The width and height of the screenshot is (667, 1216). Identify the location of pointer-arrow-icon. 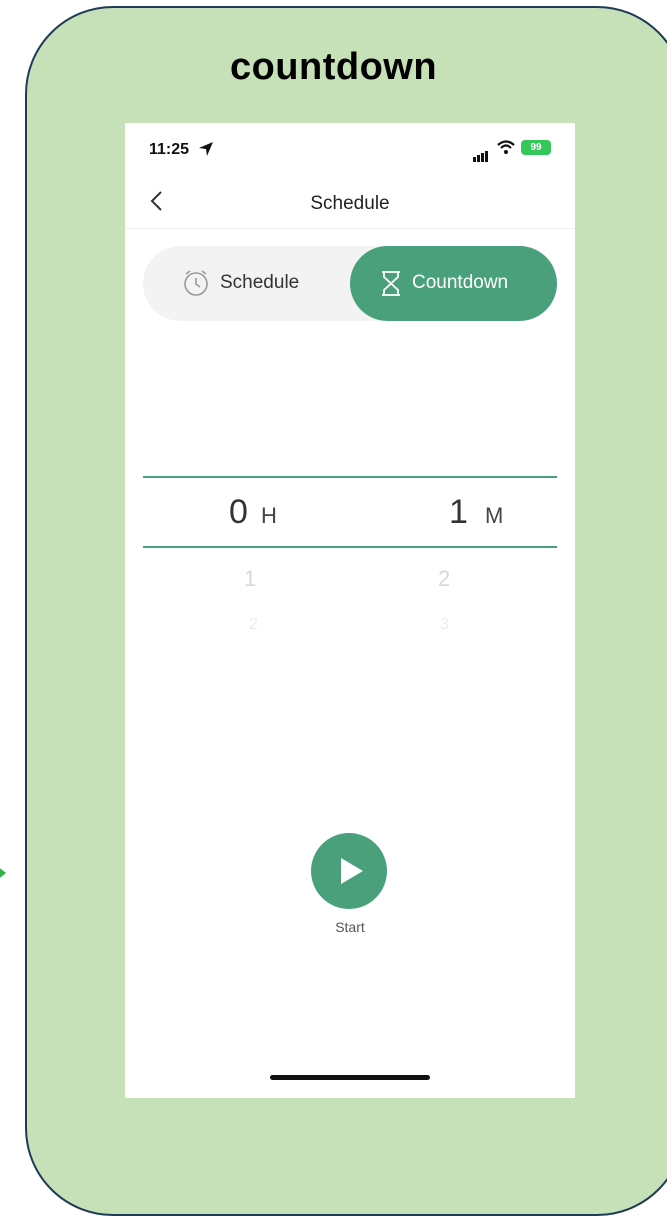
(3, 873).